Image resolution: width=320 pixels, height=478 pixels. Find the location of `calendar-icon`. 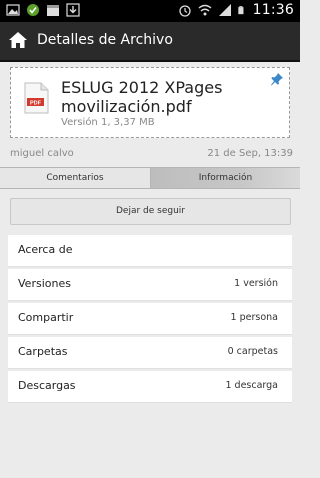

calendar-icon is located at coordinates (53, 10).